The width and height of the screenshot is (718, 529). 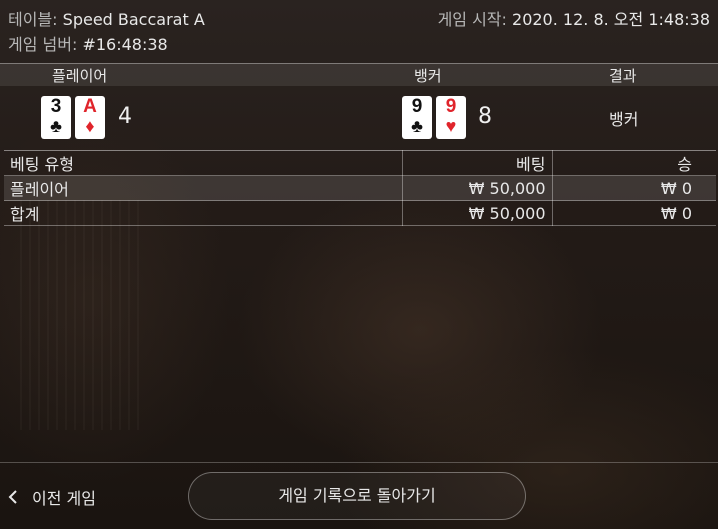 What do you see at coordinates (12, 497) in the screenshot?
I see `chevron-left-icon` at bounding box center [12, 497].